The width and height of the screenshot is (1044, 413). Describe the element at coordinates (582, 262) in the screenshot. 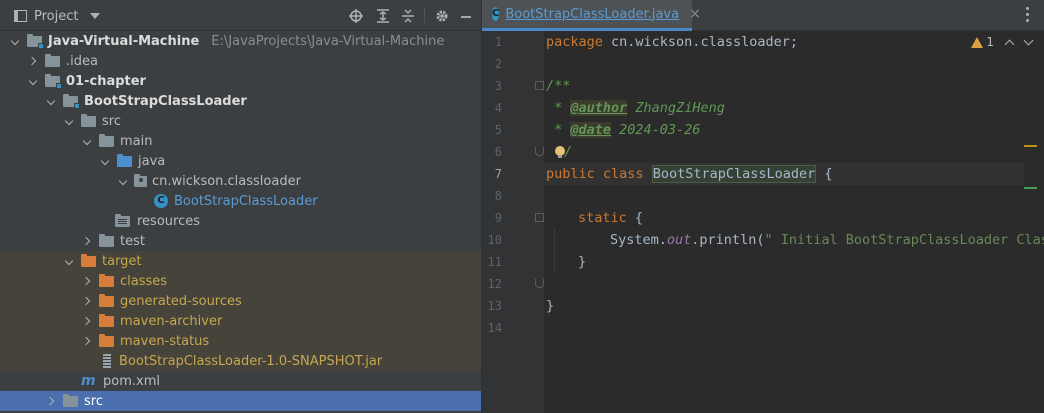

I see `code-line-11: }` at that location.